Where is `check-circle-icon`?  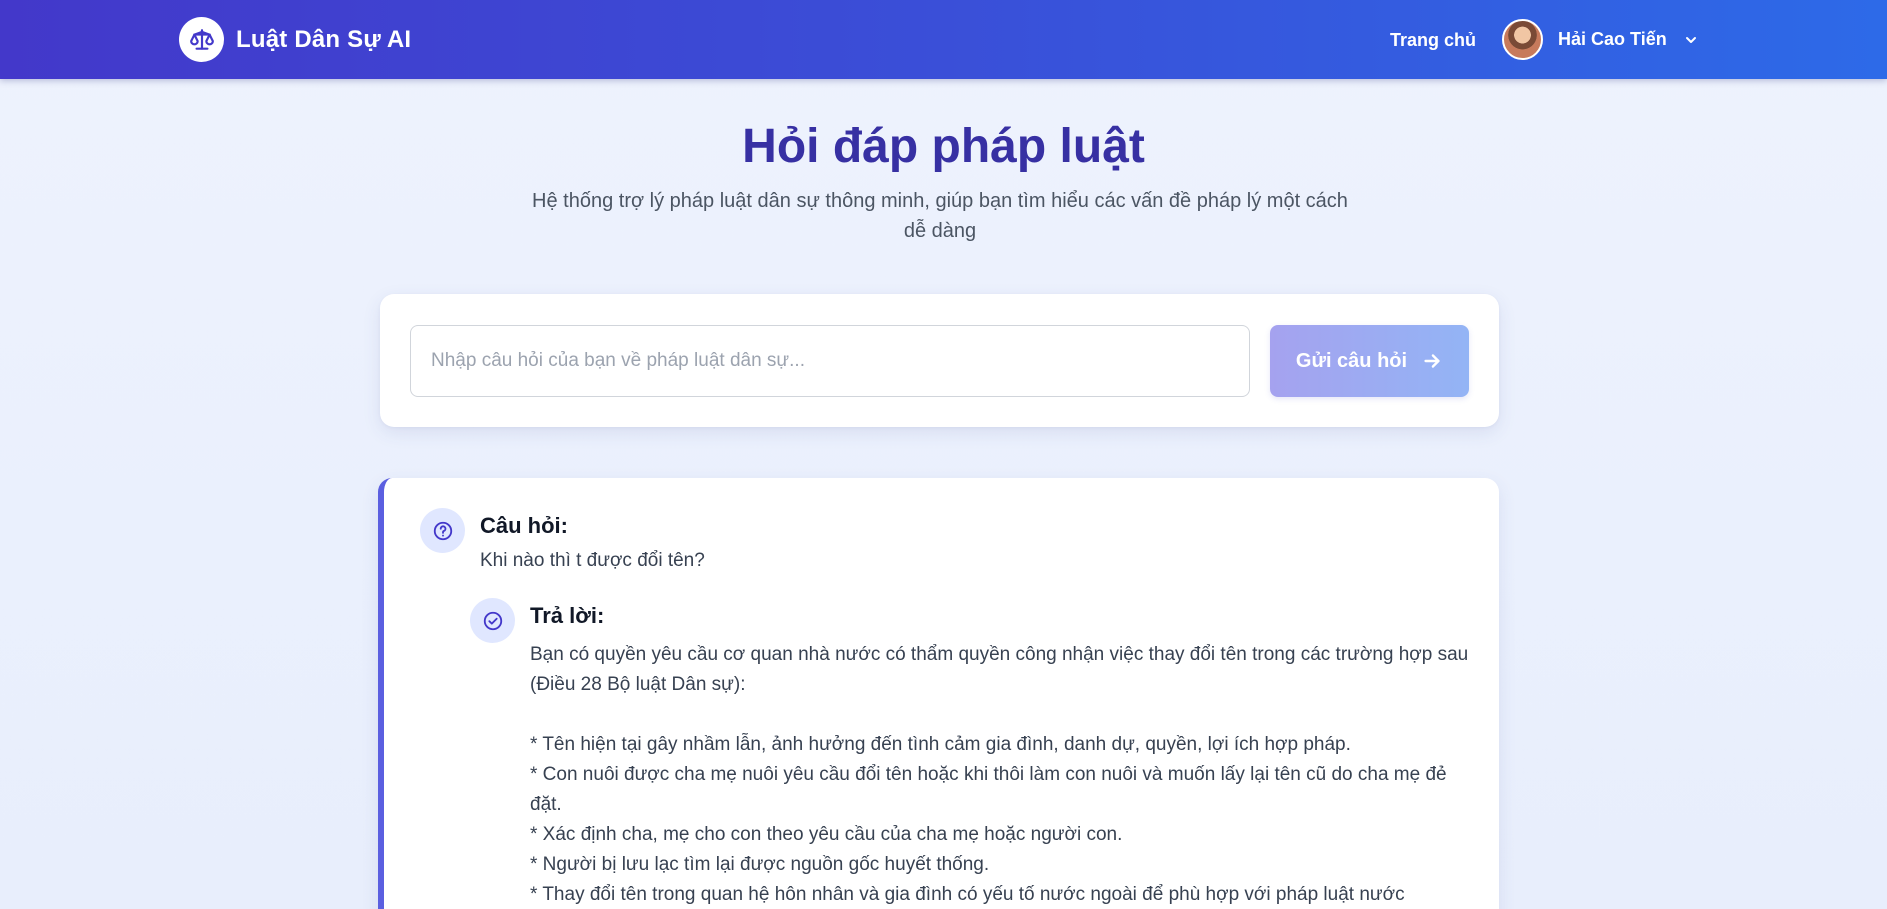
check-circle-icon is located at coordinates (492, 620).